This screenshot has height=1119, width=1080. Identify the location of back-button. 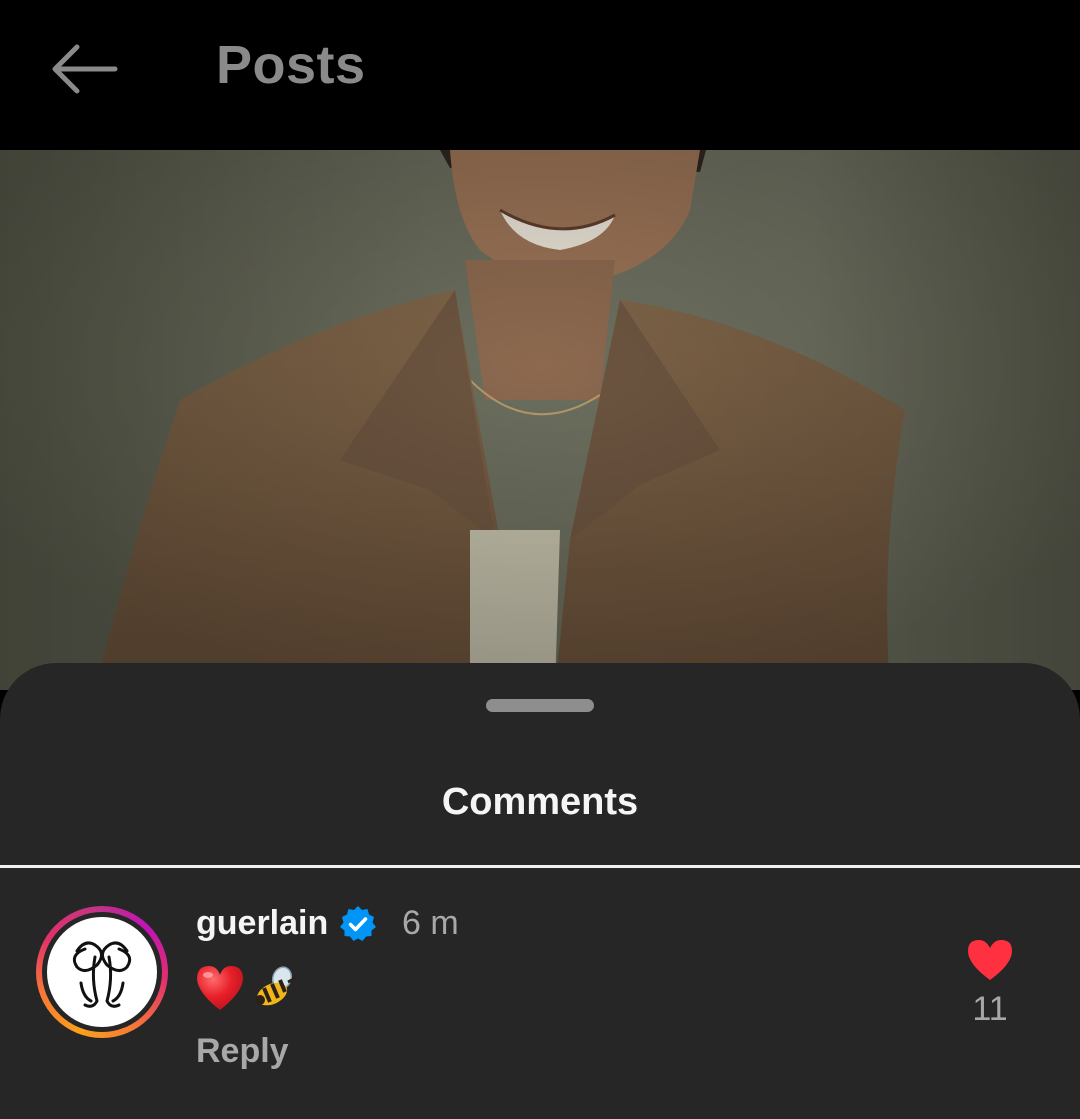
(84, 69).